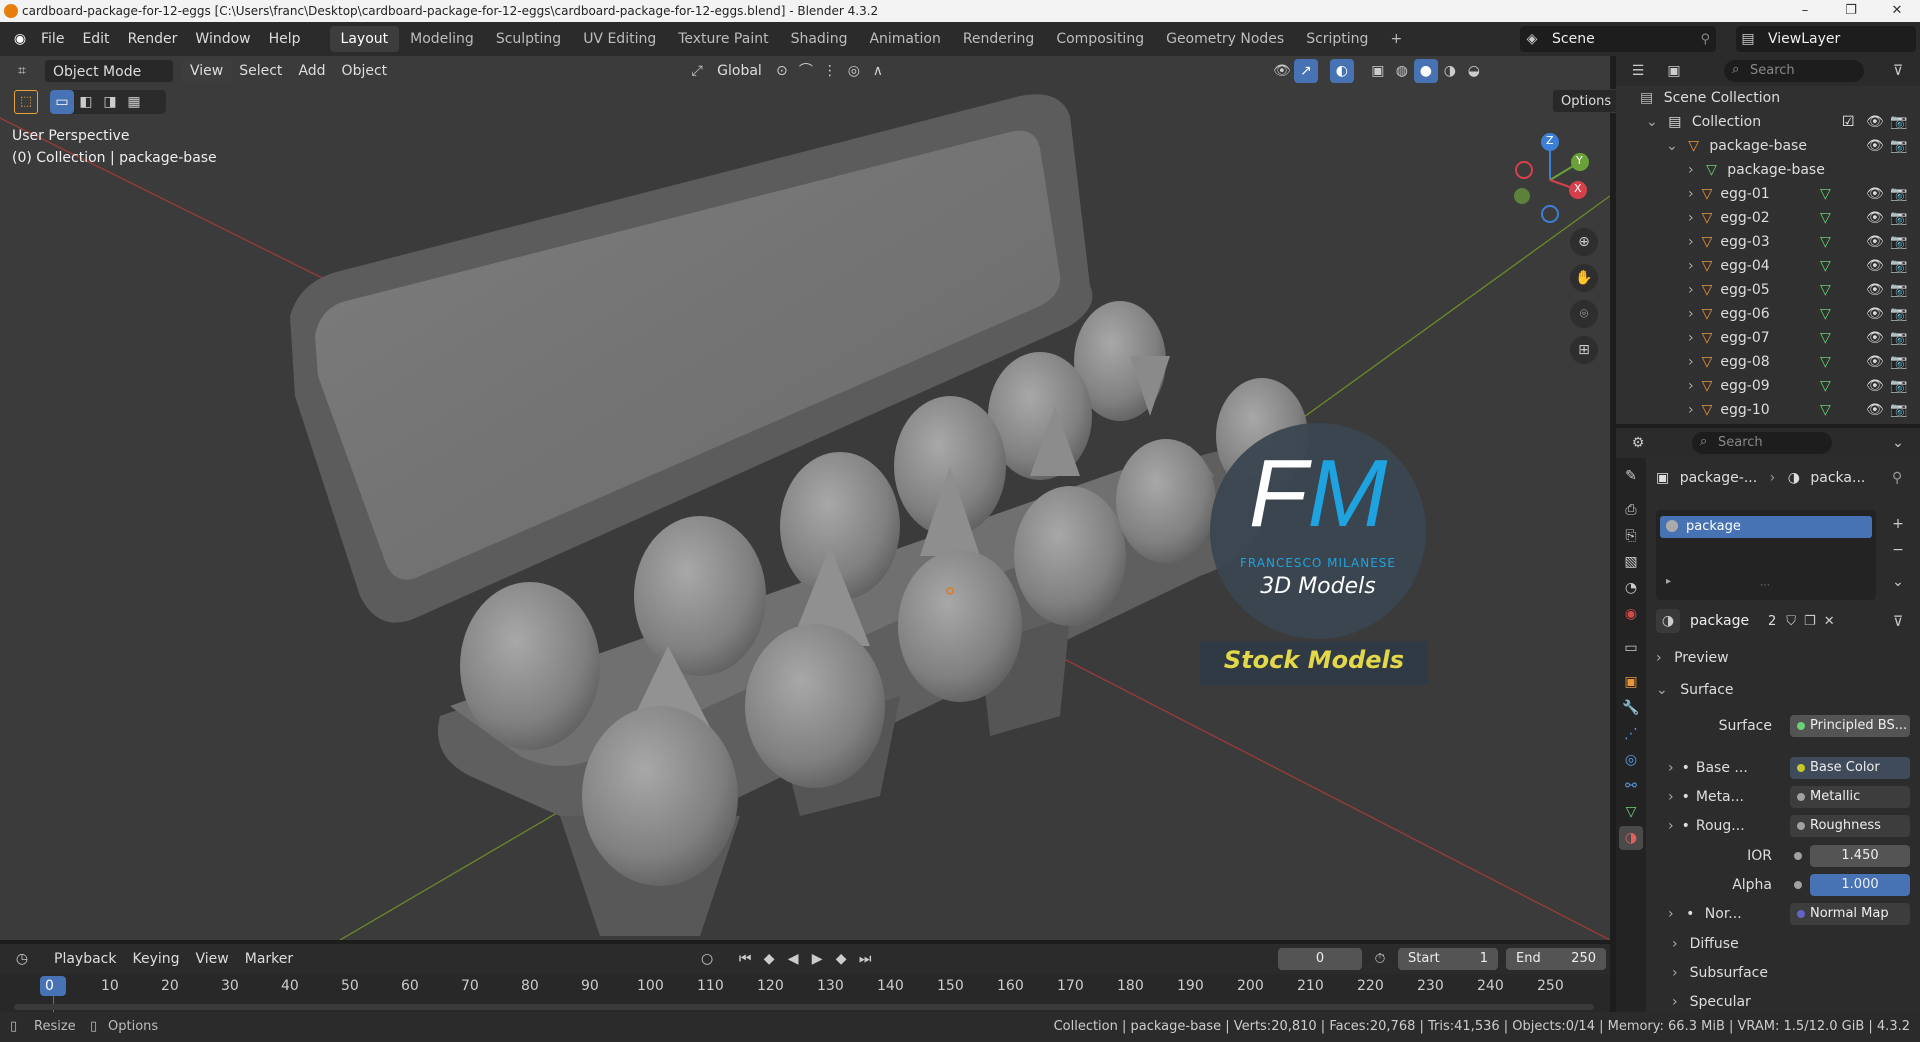 This screenshot has height=1042, width=1920. I want to click on select-extend-icon: ◧, so click(86, 102).